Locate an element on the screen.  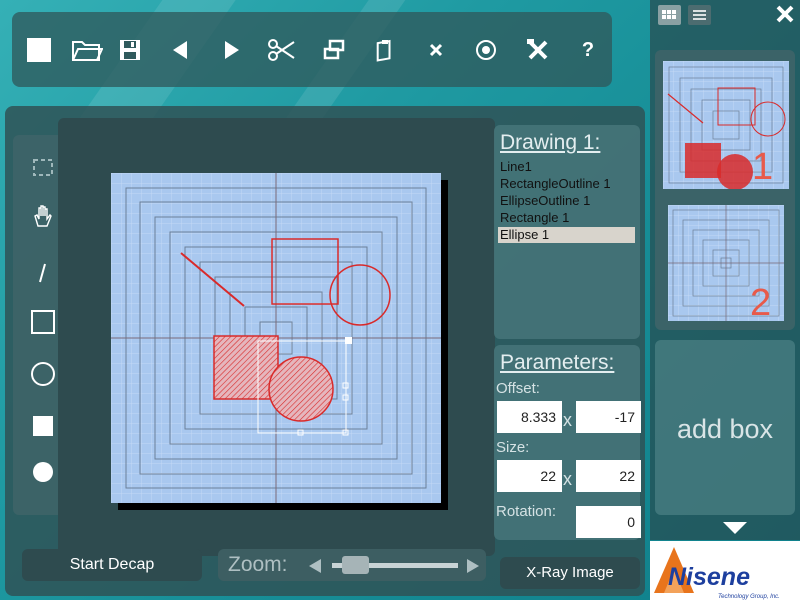
grid-view-icon is located at coordinates (669, 15).